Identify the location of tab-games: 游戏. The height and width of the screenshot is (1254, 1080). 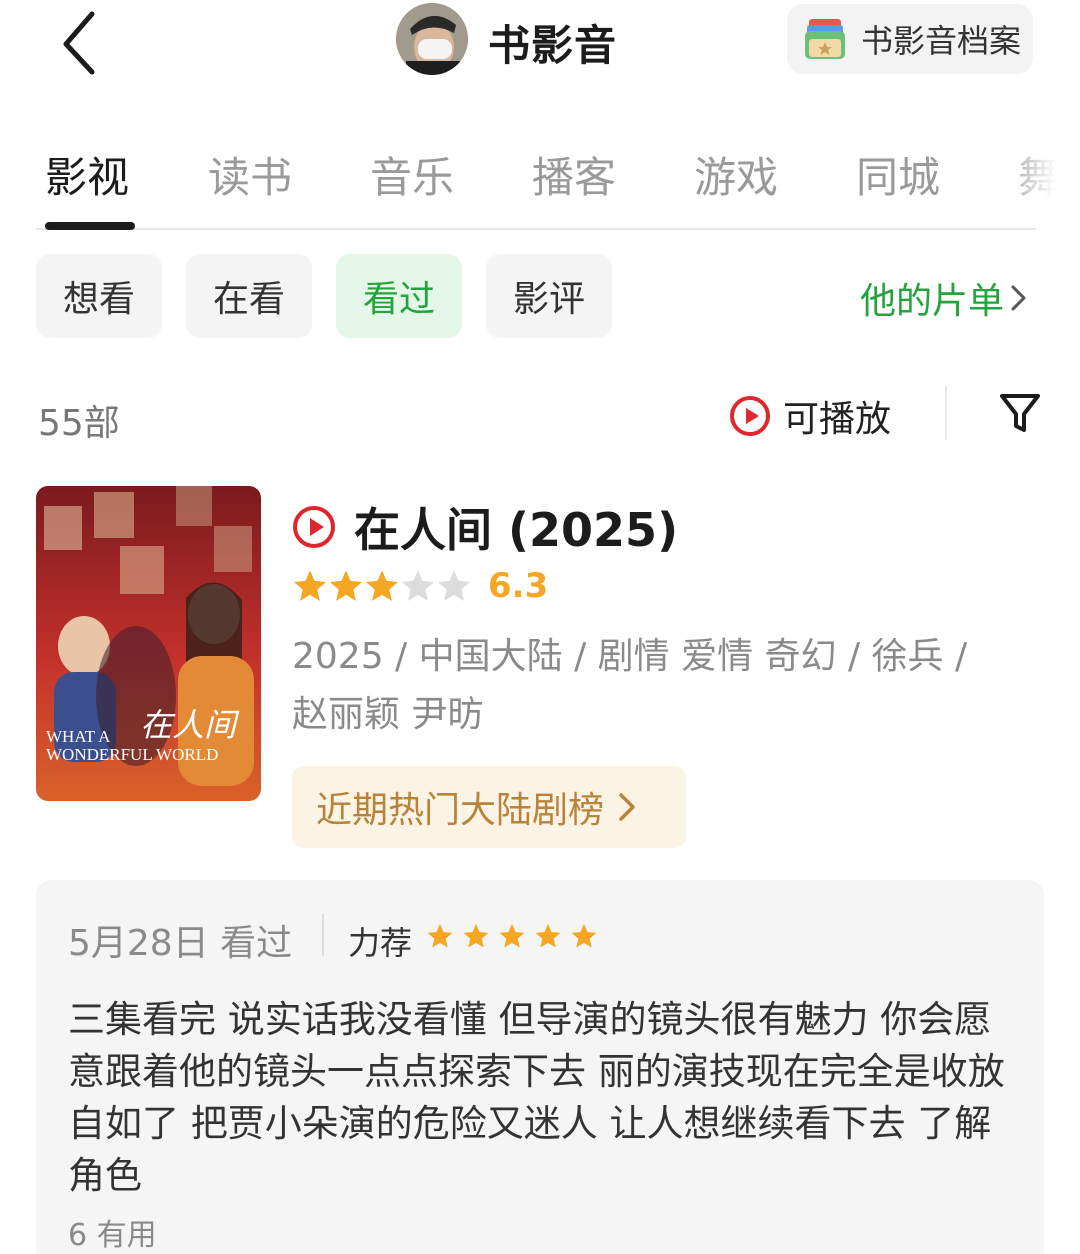
(736, 174).